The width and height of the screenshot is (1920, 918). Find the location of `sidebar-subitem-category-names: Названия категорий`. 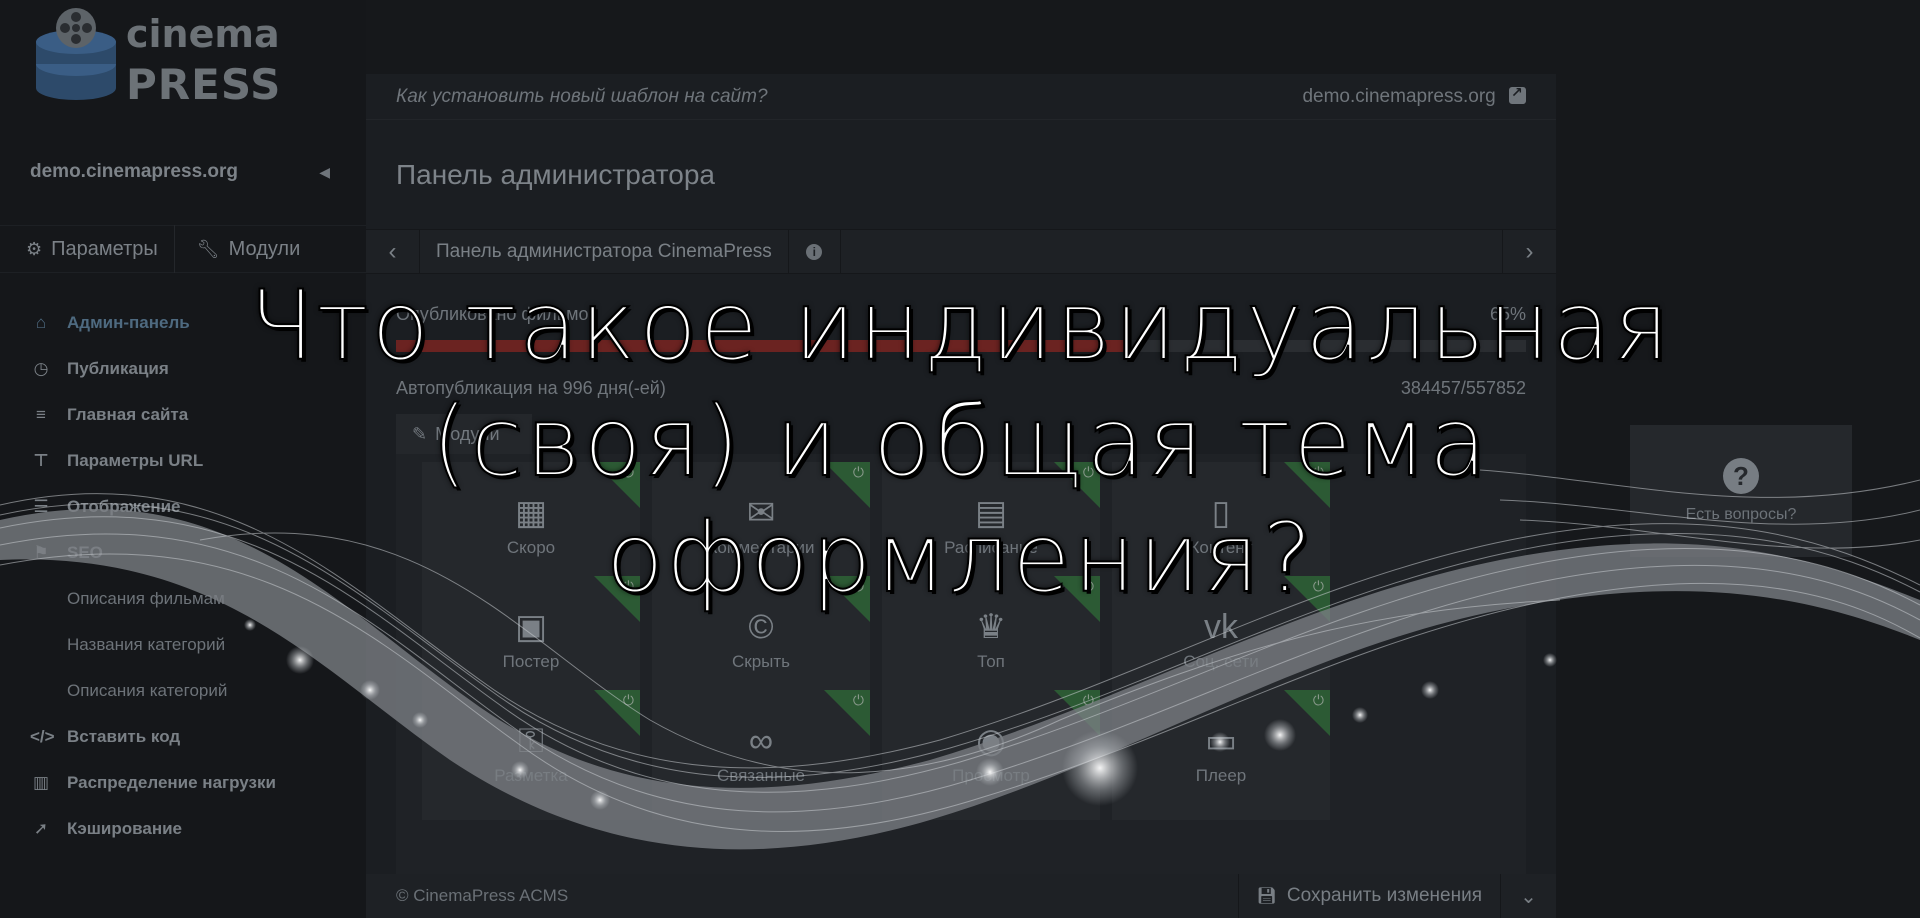

sidebar-subitem-category-names: Названия категорий is located at coordinates (183, 645).